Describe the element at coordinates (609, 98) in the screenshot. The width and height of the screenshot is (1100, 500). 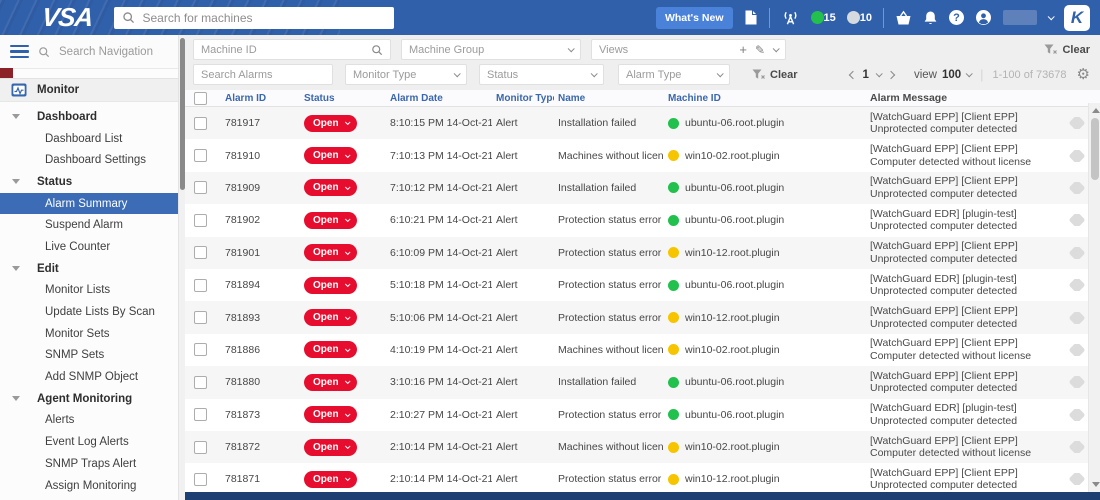
I see `col-name: Name` at that location.